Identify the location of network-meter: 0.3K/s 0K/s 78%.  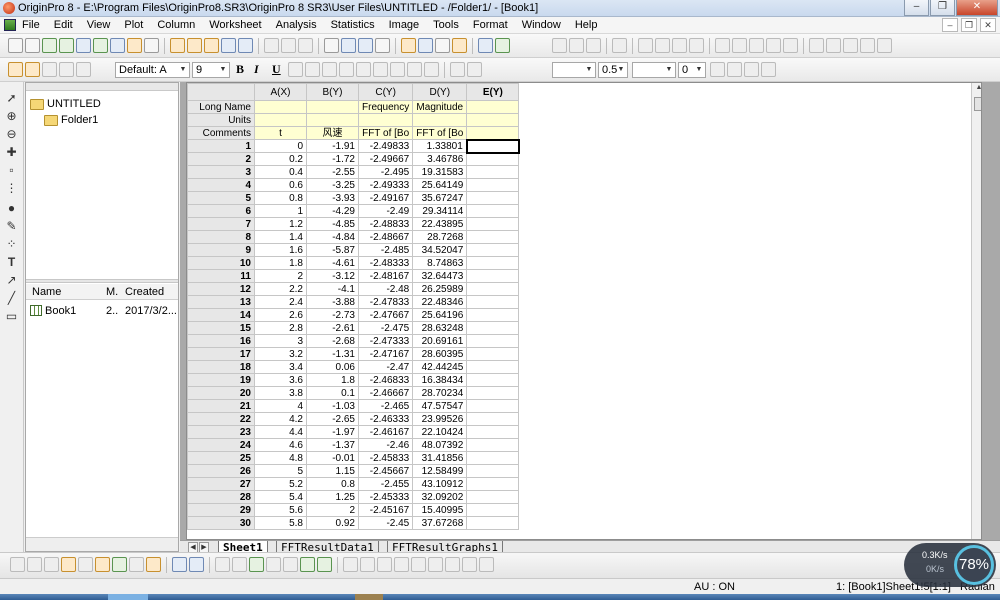
(950, 565).